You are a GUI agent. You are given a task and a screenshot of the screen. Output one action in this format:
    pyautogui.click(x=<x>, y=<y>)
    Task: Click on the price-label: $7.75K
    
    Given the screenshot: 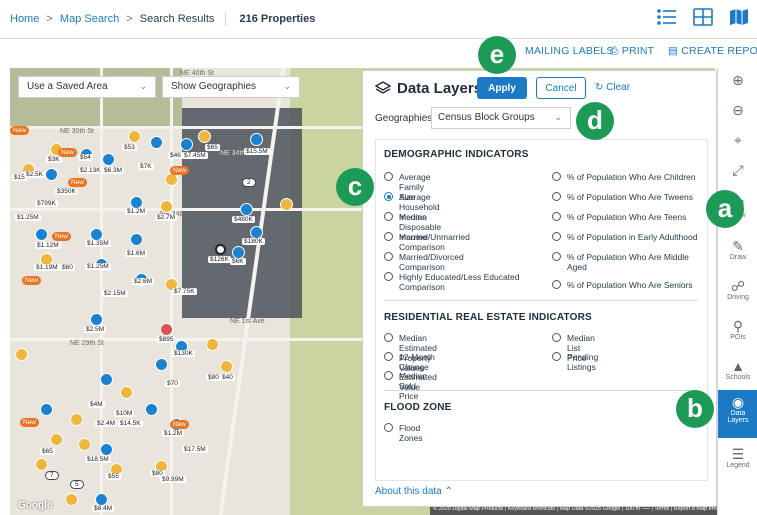 What is the action you would take?
    pyautogui.click(x=184, y=291)
    